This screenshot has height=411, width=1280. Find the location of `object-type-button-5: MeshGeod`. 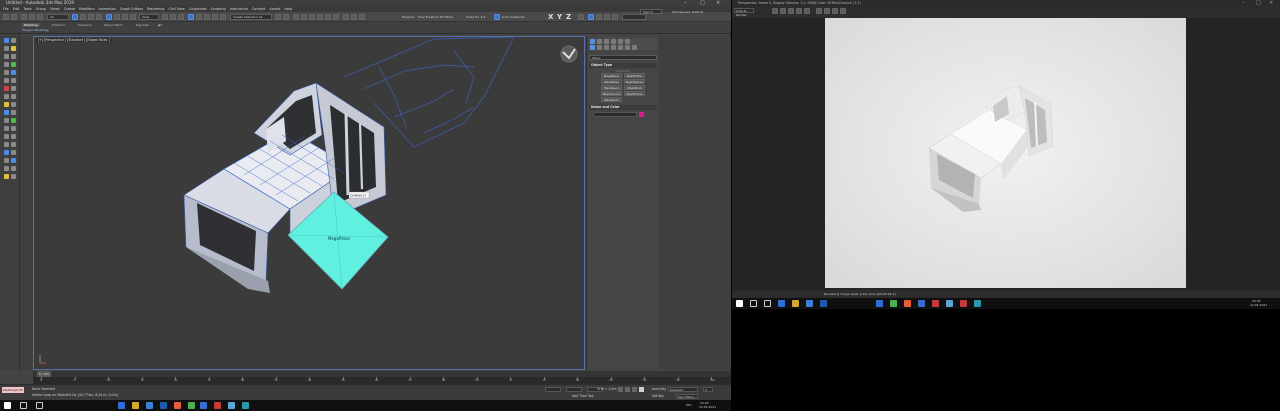

object-type-button-5: MeshGeod is located at coordinates (611, 87).